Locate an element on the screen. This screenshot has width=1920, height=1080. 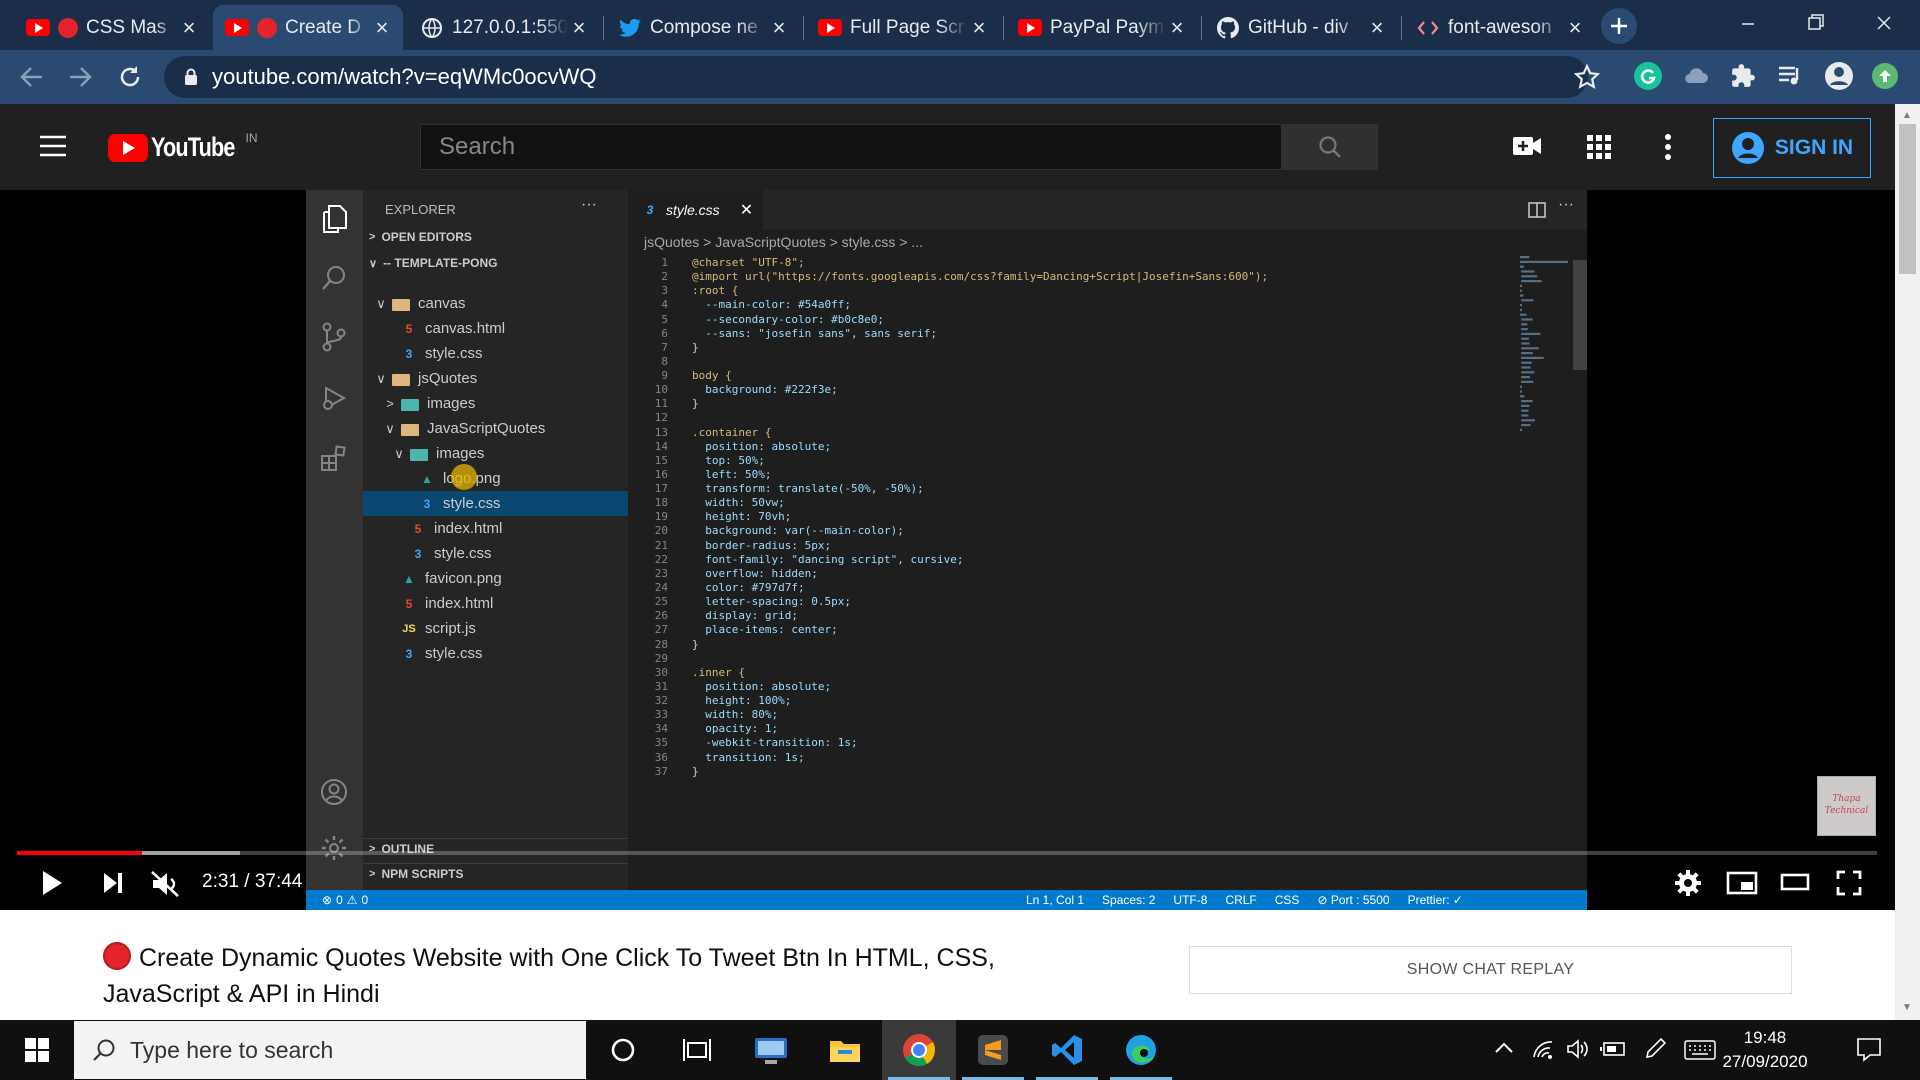
forward-button is located at coordinates (80, 77).